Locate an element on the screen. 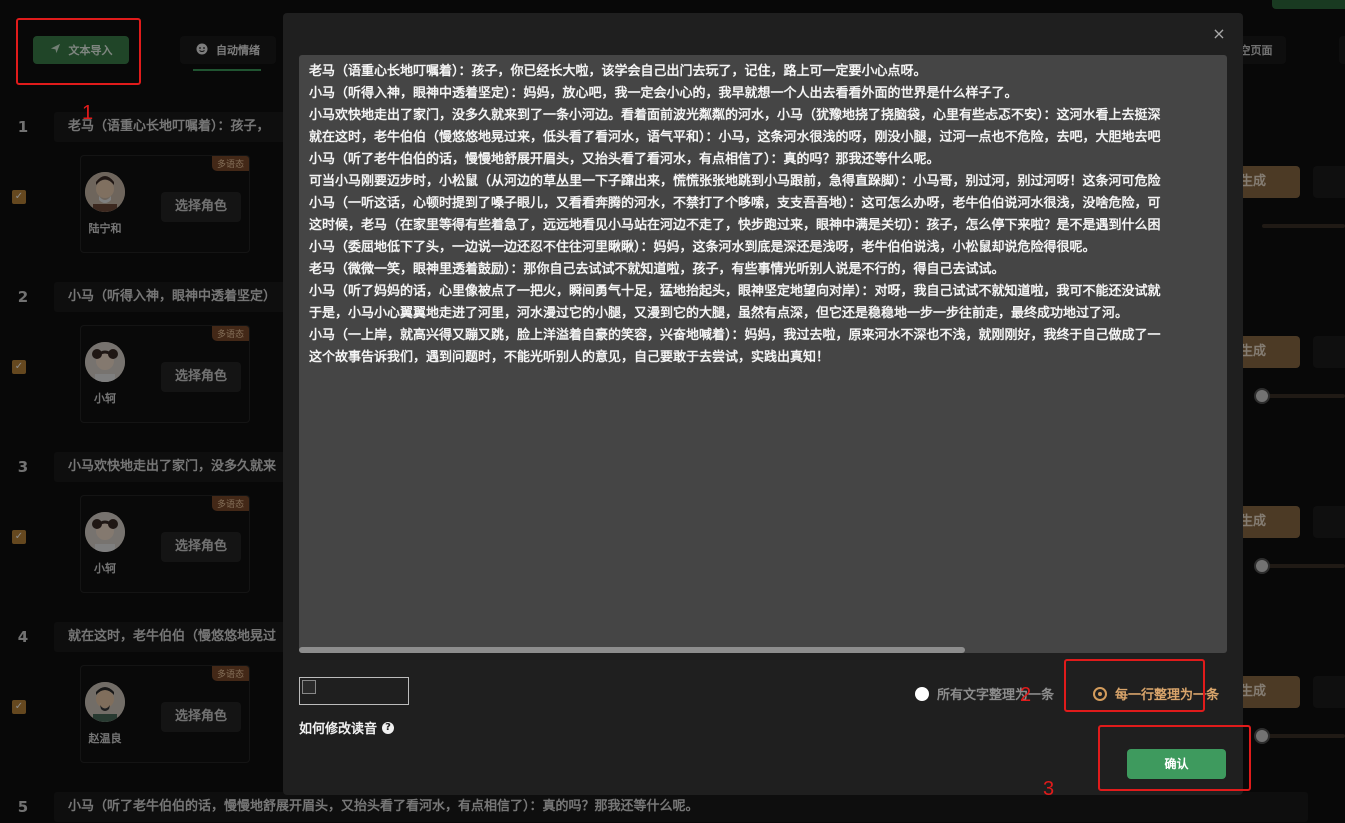  how-label-text: 如何修改读音 is located at coordinates (338, 729).